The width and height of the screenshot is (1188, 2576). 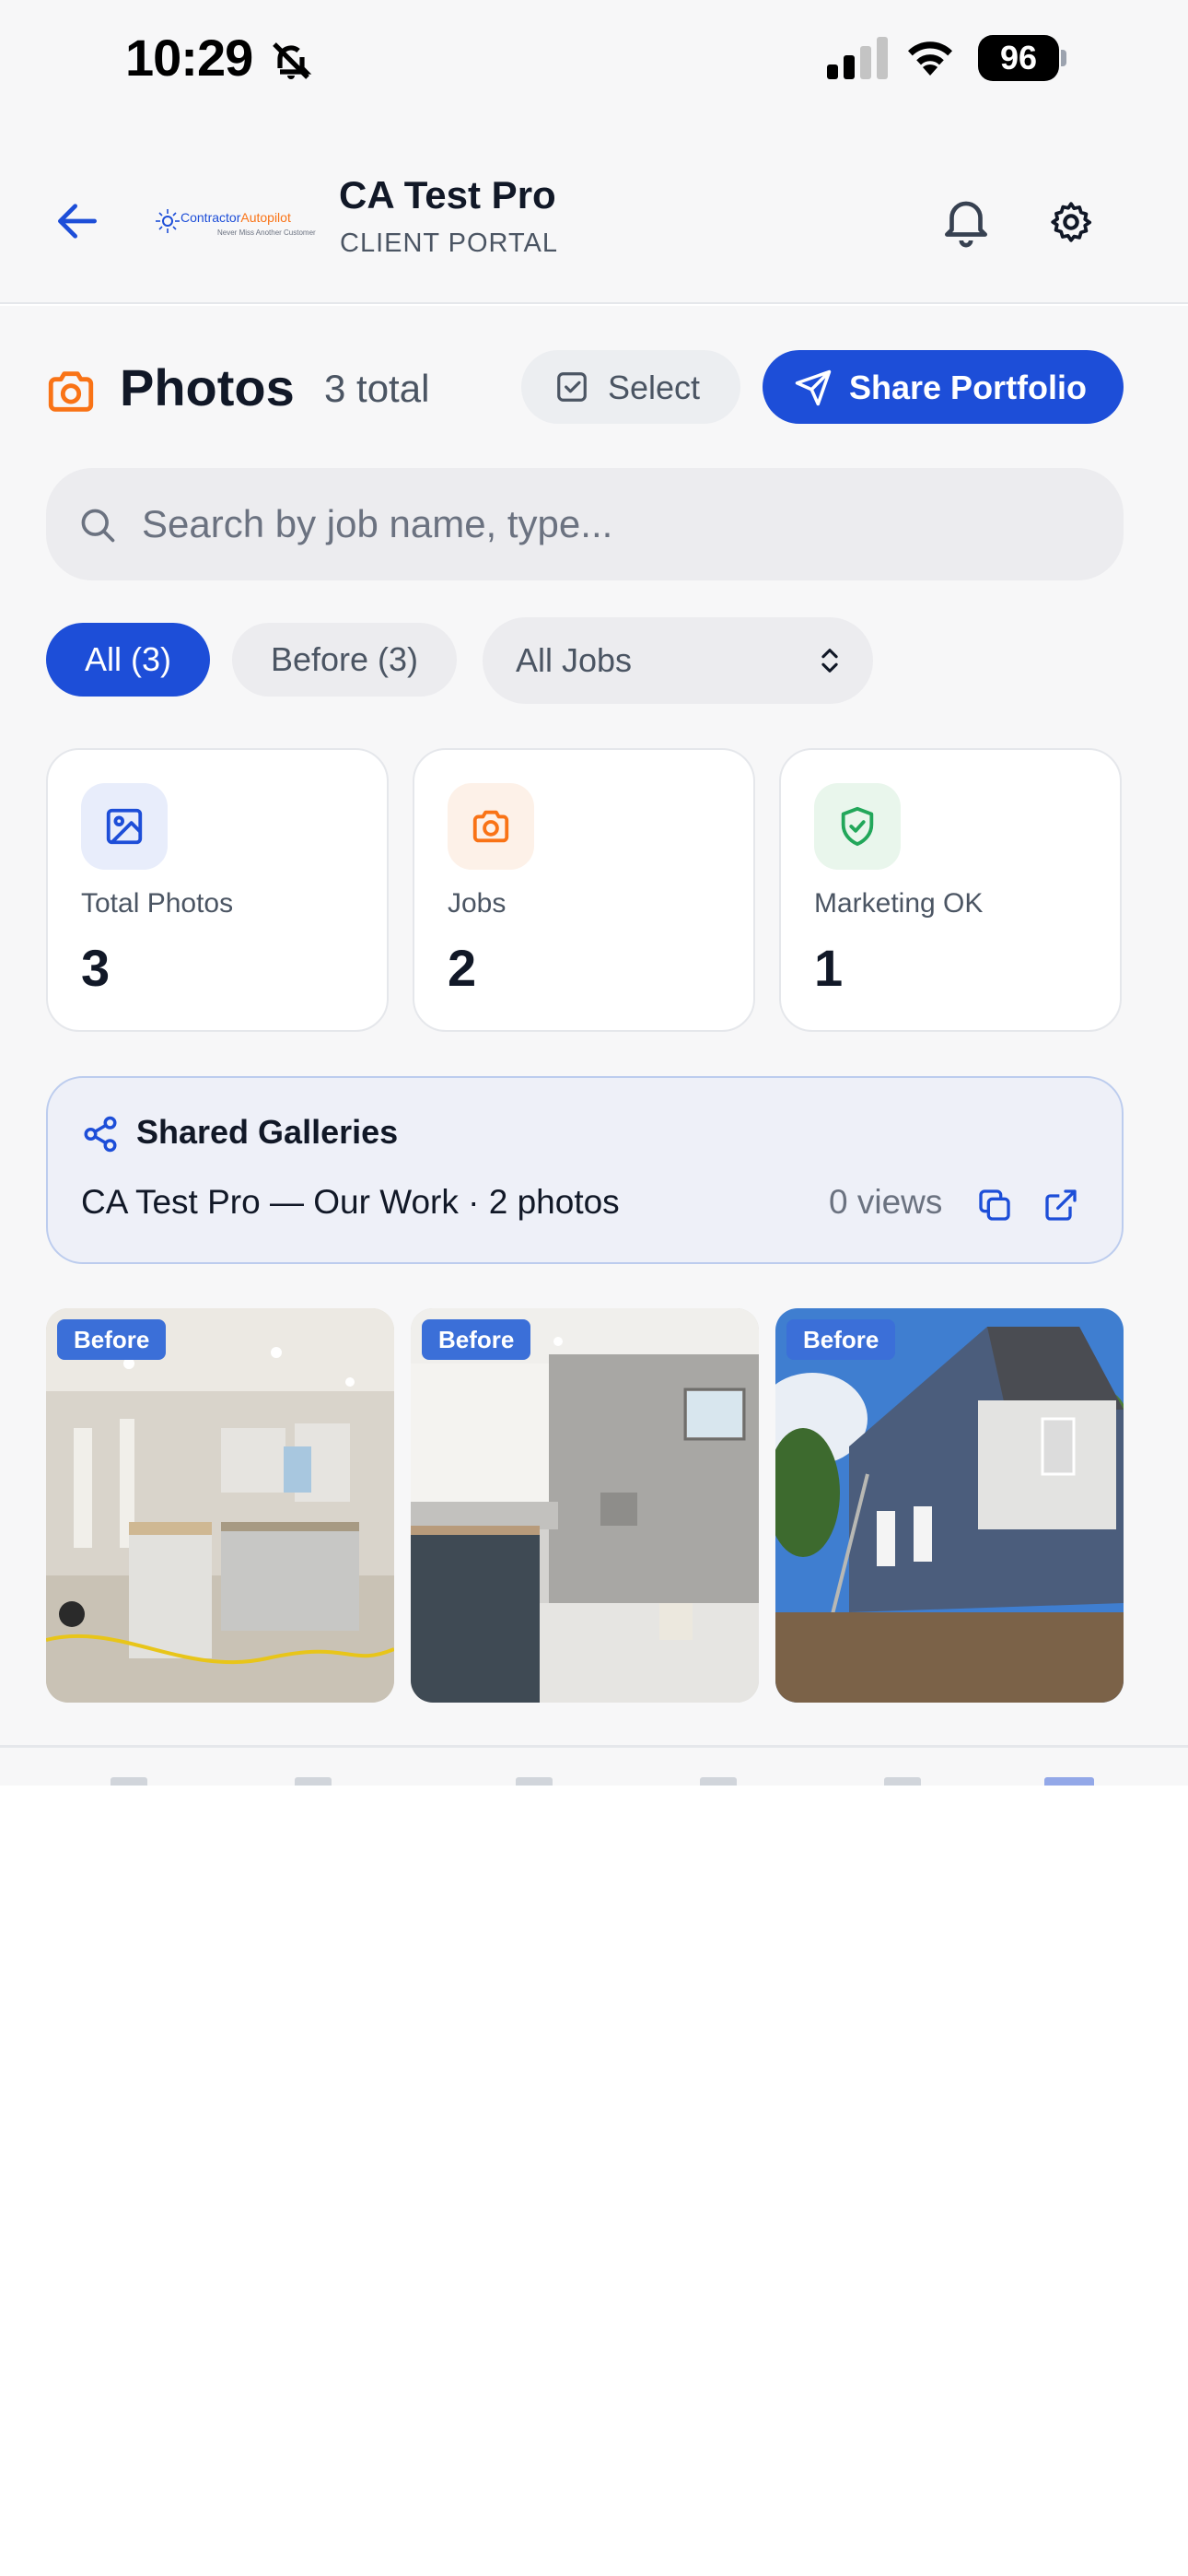 I want to click on photo-count: 3 total, so click(x=377, y=388).